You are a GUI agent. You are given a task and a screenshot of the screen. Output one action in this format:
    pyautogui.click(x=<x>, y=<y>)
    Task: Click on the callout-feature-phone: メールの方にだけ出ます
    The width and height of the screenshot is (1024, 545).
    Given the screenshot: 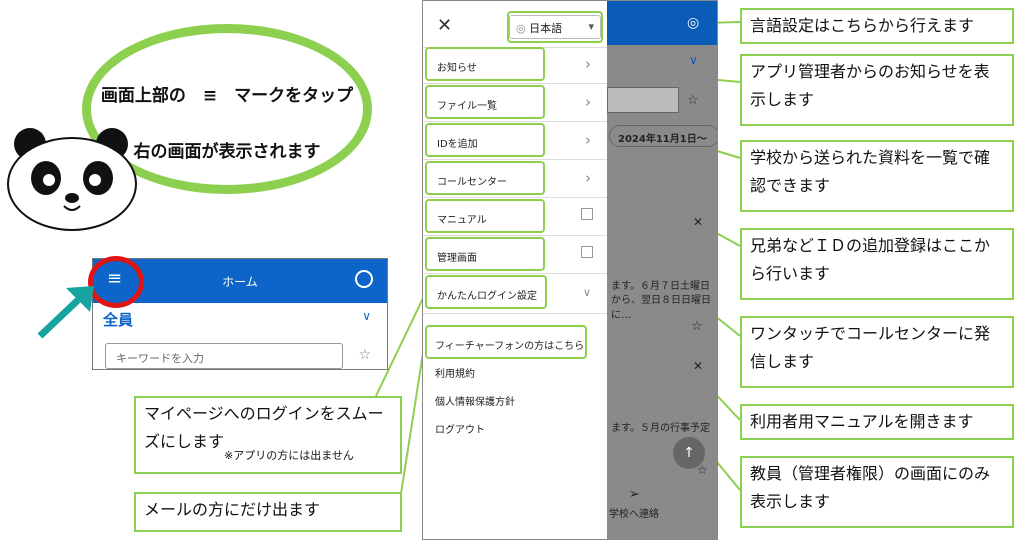 What is the action you would take?
    pyautogui.click(x=268, y=512)
    